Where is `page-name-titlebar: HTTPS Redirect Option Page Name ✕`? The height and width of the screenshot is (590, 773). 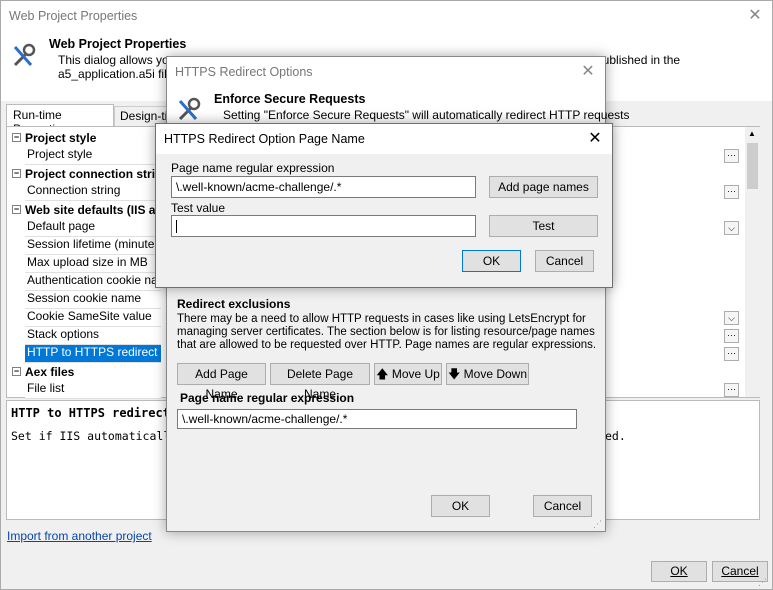 page-name-titlebar: HTTPS Redirect Option Page Name ✕ is located at coordinates (384, 139).